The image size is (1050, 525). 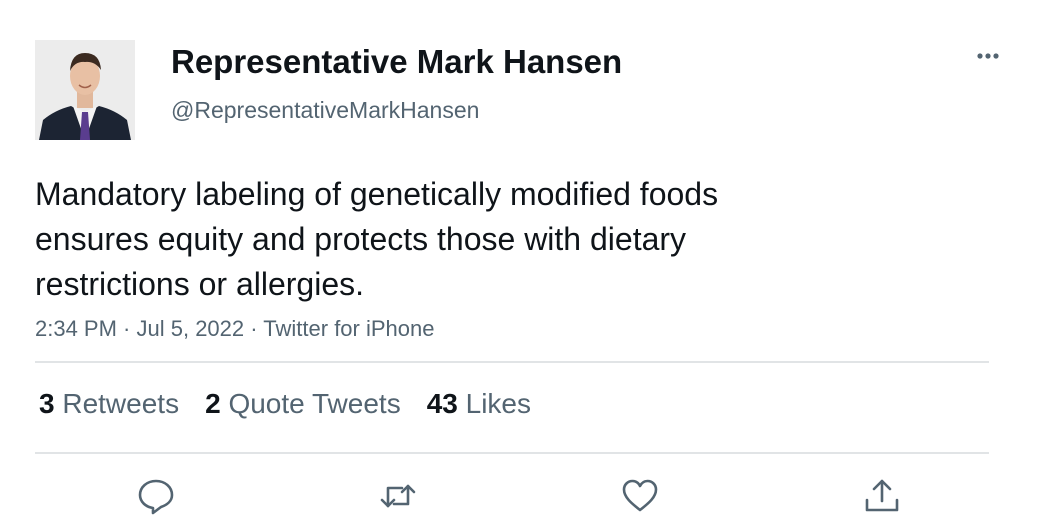 I want to click on more-options-button, so click(x=988, y=56).